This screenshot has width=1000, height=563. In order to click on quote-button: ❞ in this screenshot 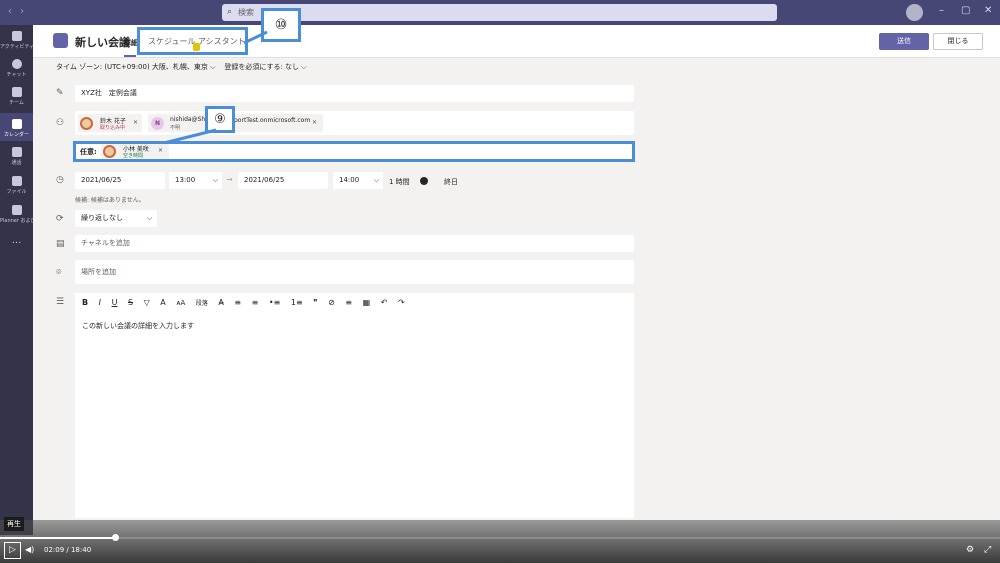, I will do `click(315, 302)`.